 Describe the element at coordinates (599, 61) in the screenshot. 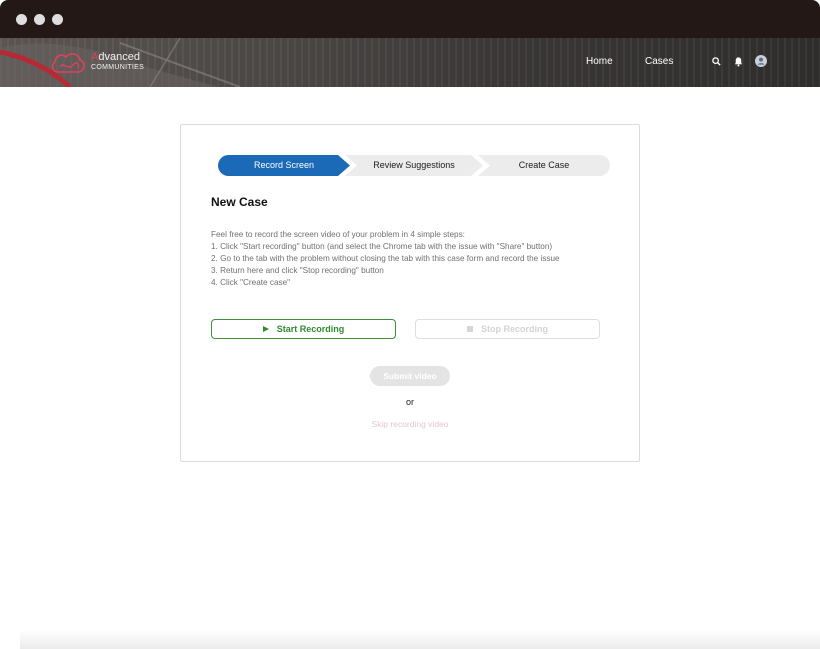

I see `nav-home-link: Home` at that location.